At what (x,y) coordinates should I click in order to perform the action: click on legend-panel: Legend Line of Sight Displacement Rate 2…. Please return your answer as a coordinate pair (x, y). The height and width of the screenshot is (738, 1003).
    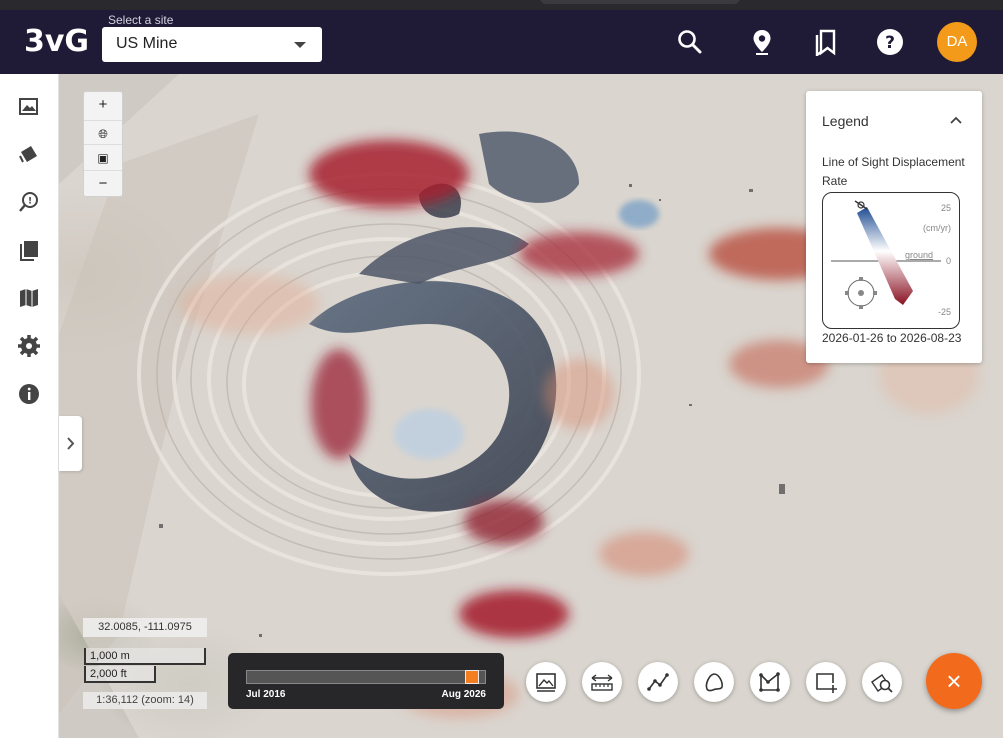
    Looking at the image, I should click on (894, 227).